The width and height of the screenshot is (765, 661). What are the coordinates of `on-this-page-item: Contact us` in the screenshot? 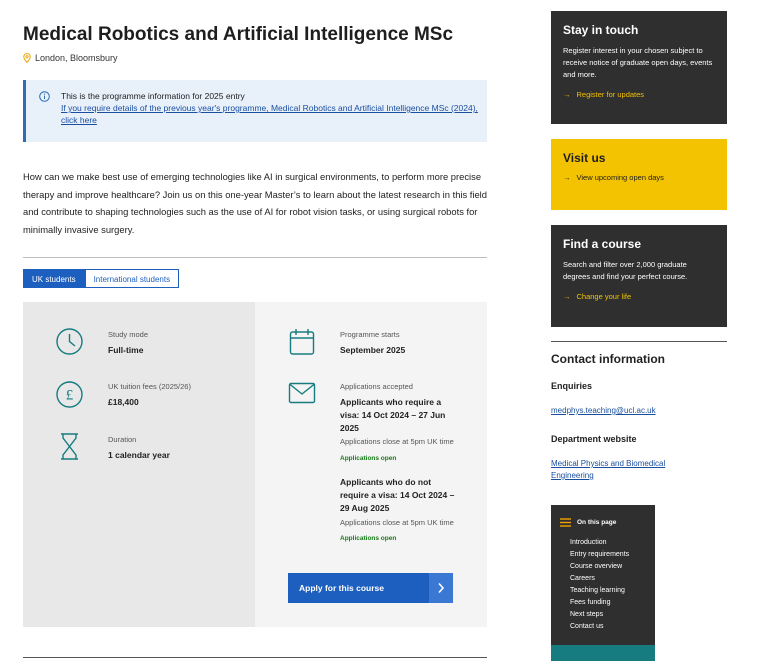 It's located at (599, 627).